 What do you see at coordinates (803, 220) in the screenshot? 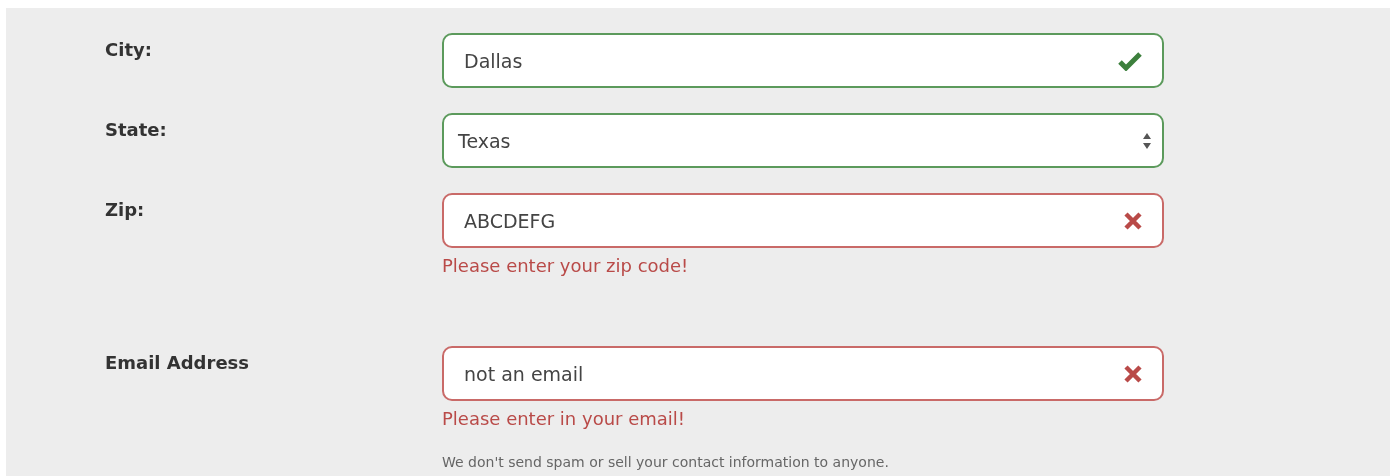
I see `input-field: ABCDEFG` at bounding box center [803, 220].